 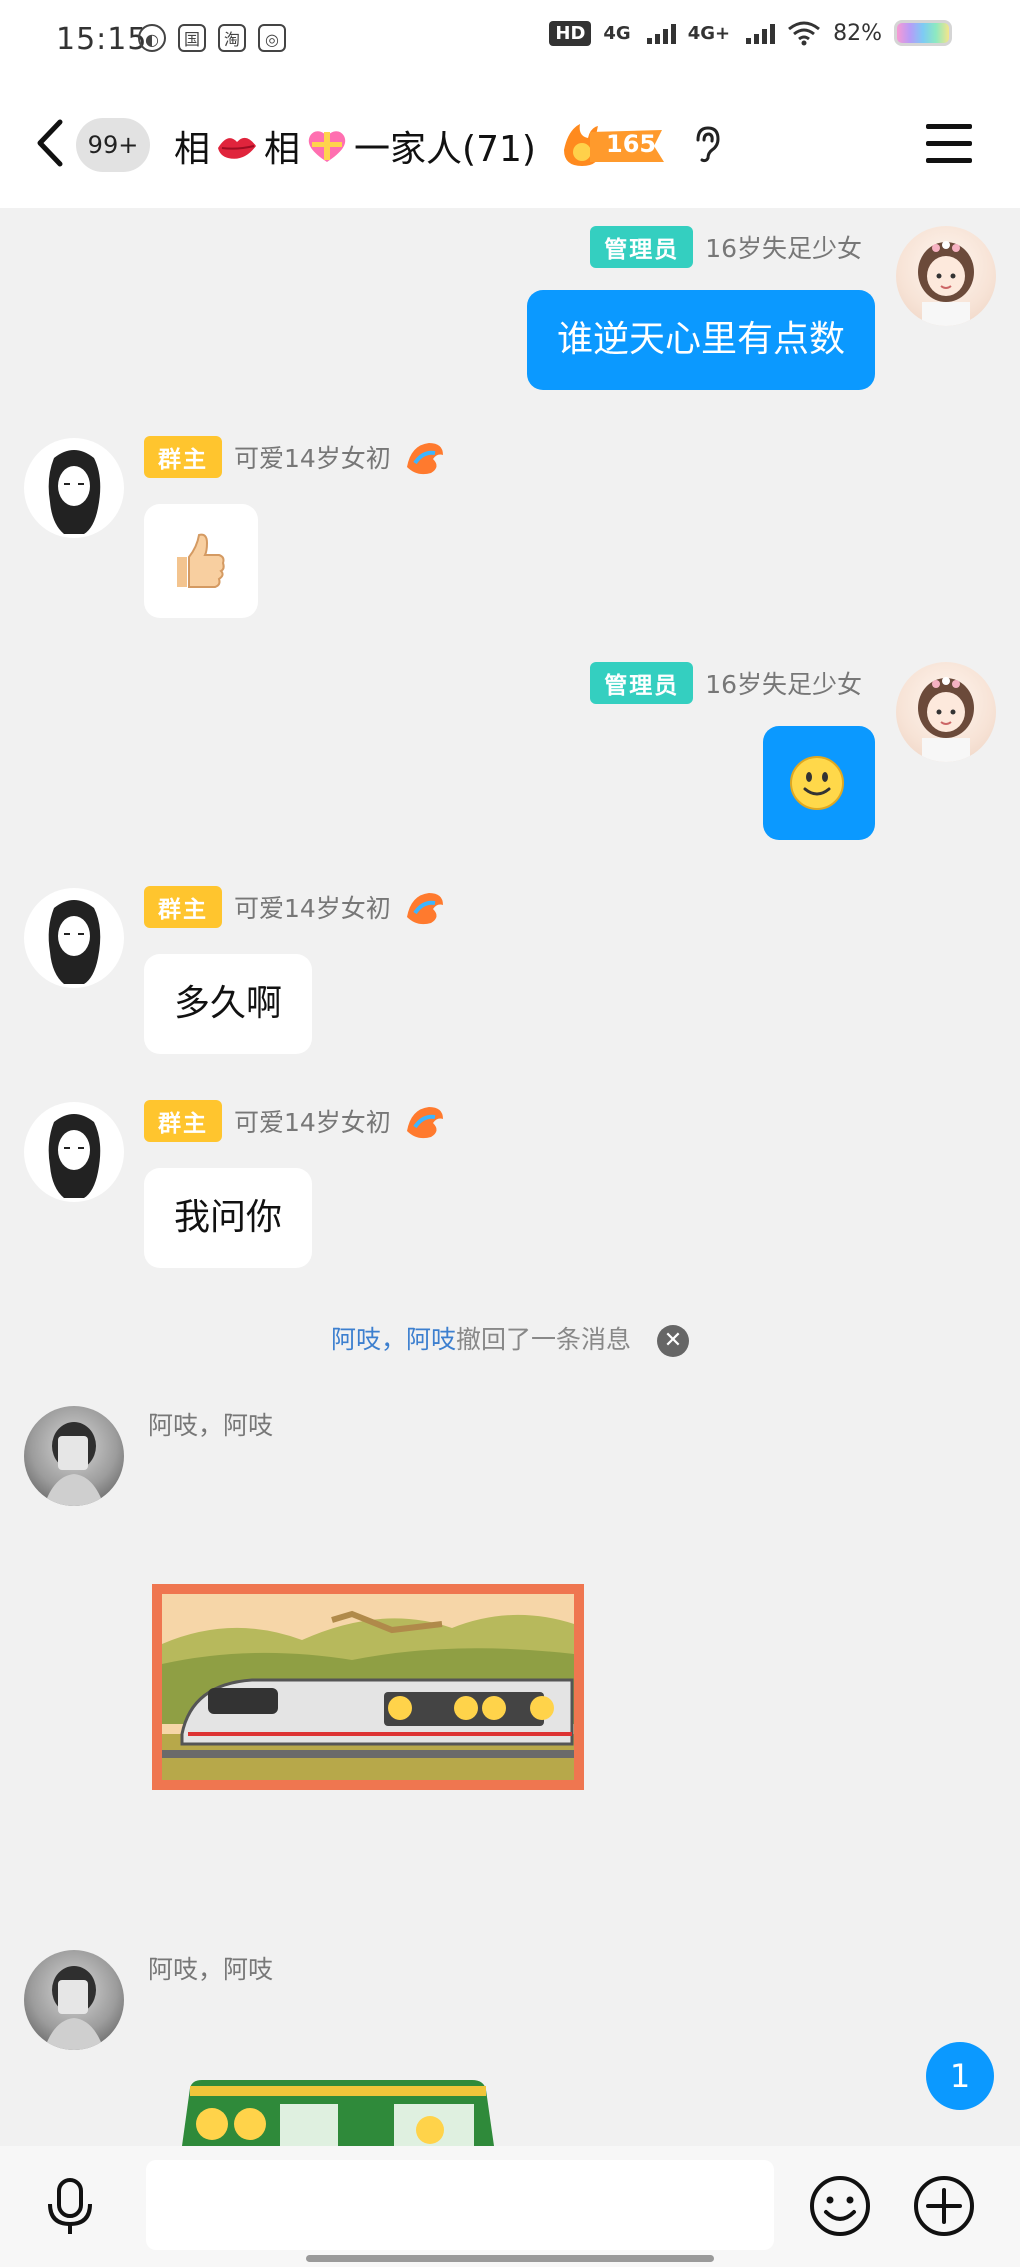 I want to click on app-icon: ◎, so click(x=272, y=38).